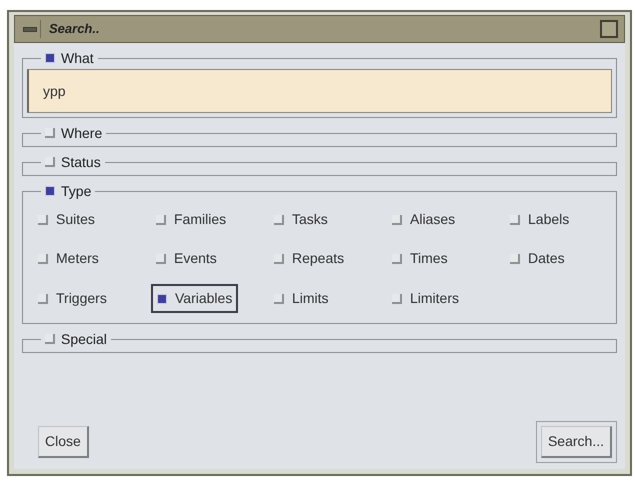 The width and height of the screenshot is (635, 486). What do you see at coordinates (186, 258) in the screenshot?
I see `type-option: Events` at bounding box center [186, 258].